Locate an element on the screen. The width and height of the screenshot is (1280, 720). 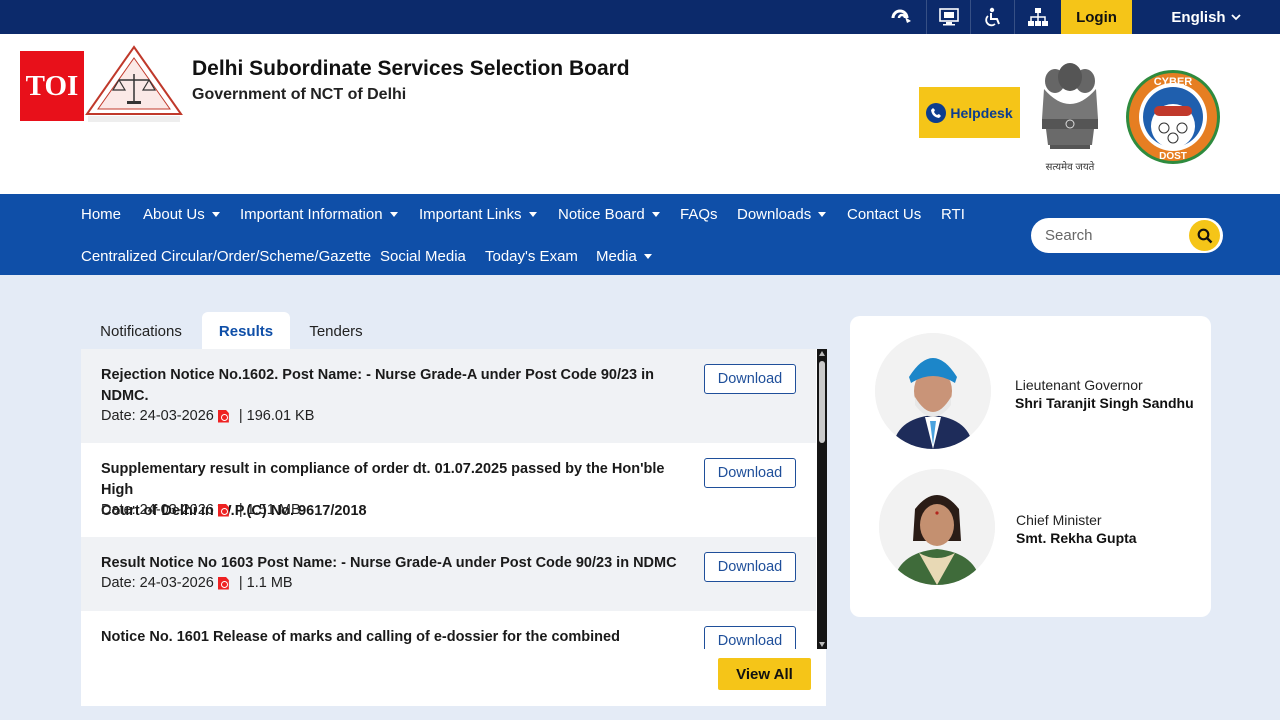
nav-label: Today's Exam is located at coordinates (531, 256).